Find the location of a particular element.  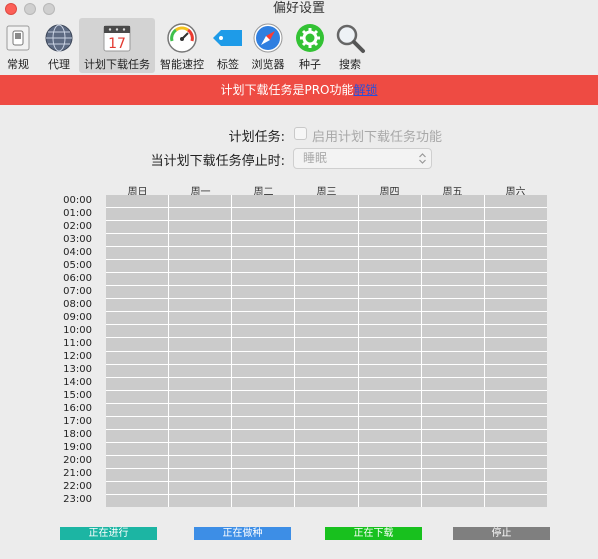

hour-label: 00:00 is located at coordinates (75, 200).